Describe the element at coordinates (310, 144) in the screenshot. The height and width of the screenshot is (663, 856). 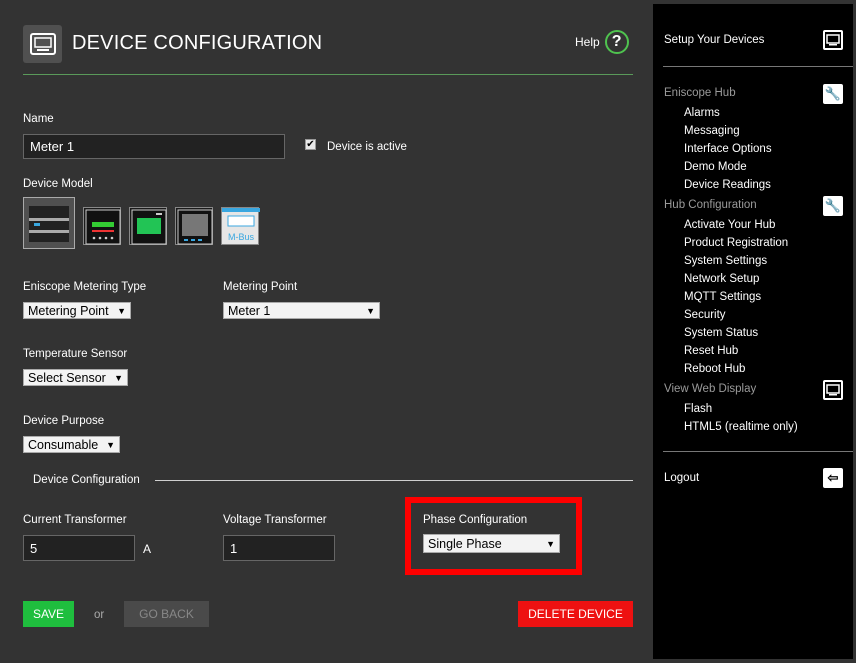
I see `active-checkbox: ✔` at that location.